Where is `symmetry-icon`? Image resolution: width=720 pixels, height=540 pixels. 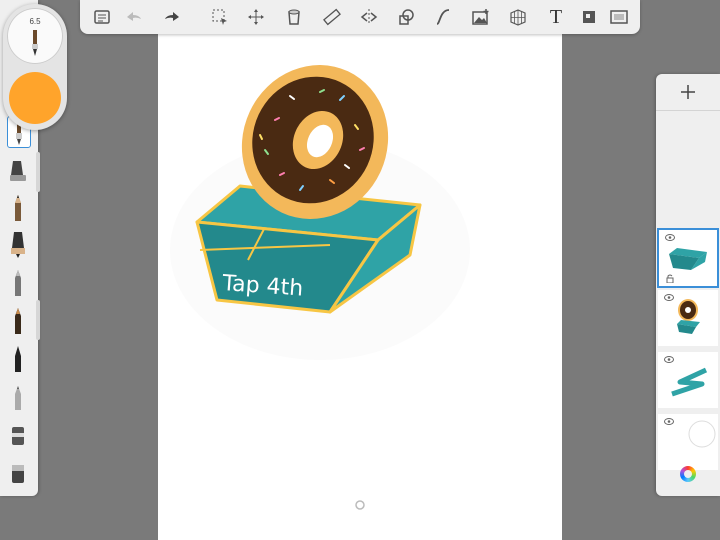
symmetry-icon is located at coordinates (369, 17).